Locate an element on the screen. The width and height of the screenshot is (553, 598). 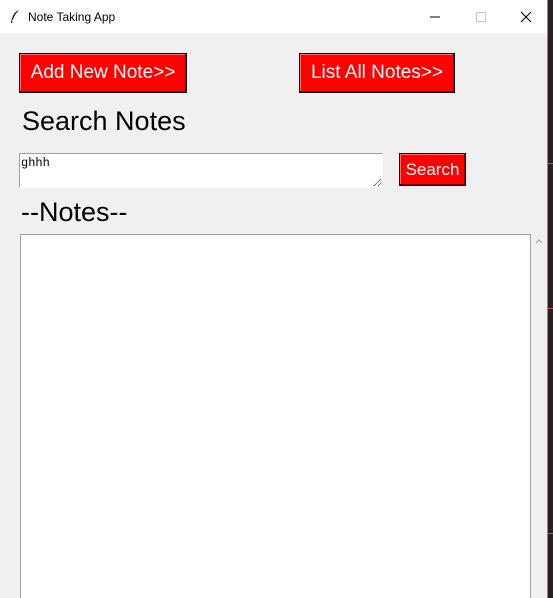
minimize-button is located at coordinates (435, 16).